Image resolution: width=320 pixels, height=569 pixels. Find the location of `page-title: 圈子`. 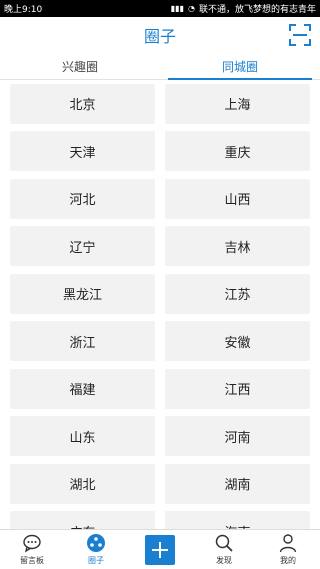

page-title: 圈子 is located at coordinates (159, 36).